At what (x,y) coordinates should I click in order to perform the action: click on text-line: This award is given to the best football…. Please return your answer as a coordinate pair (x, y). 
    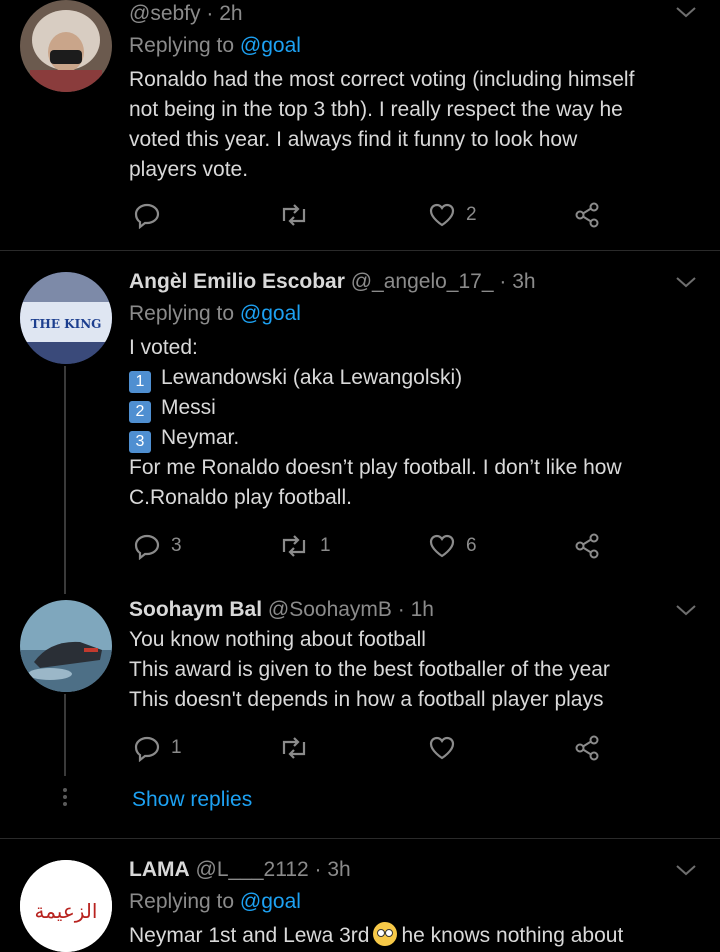
    Looking at the image, I should click on (369, 669).